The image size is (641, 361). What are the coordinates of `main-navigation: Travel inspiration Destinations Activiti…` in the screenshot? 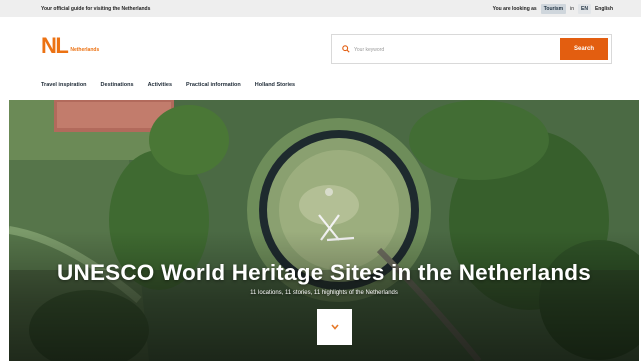 It's located at (168, 85).